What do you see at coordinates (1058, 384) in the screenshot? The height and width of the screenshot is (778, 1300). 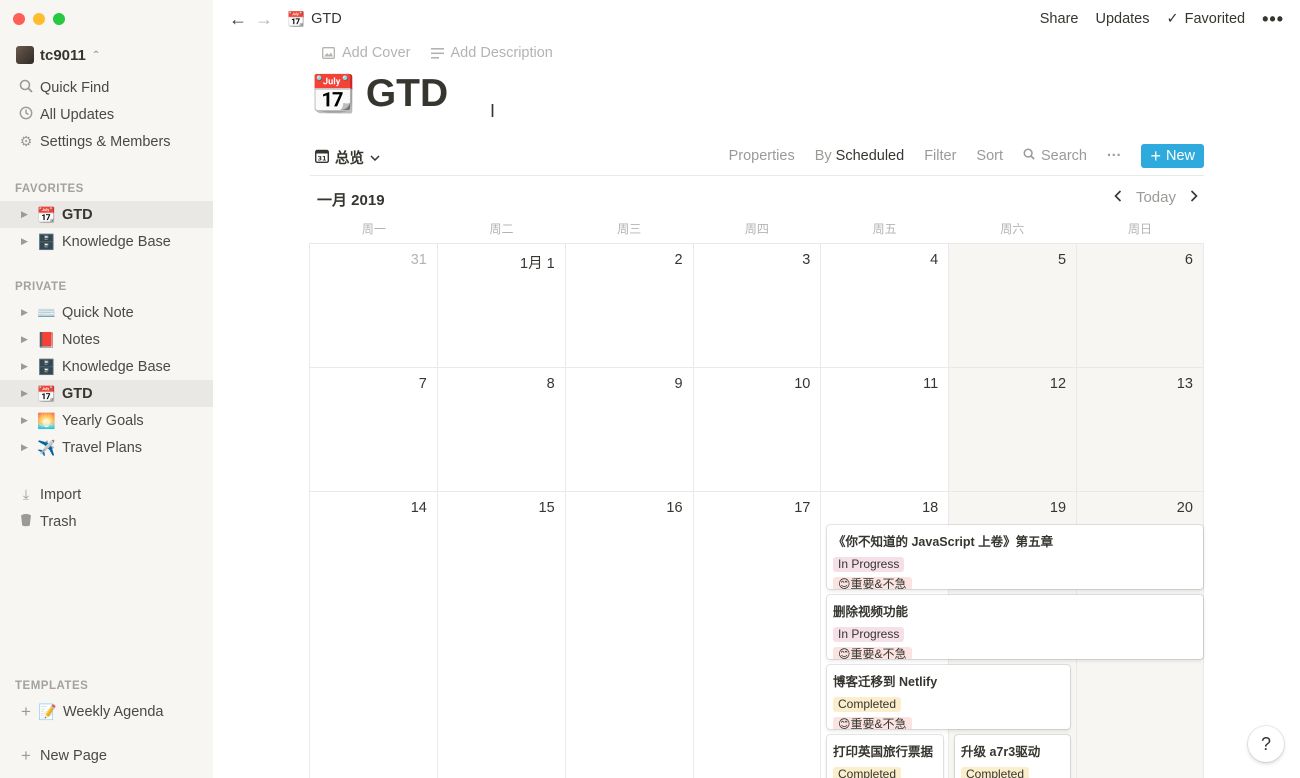 I see `day-number: 12` at bounding box center [1058, 384].